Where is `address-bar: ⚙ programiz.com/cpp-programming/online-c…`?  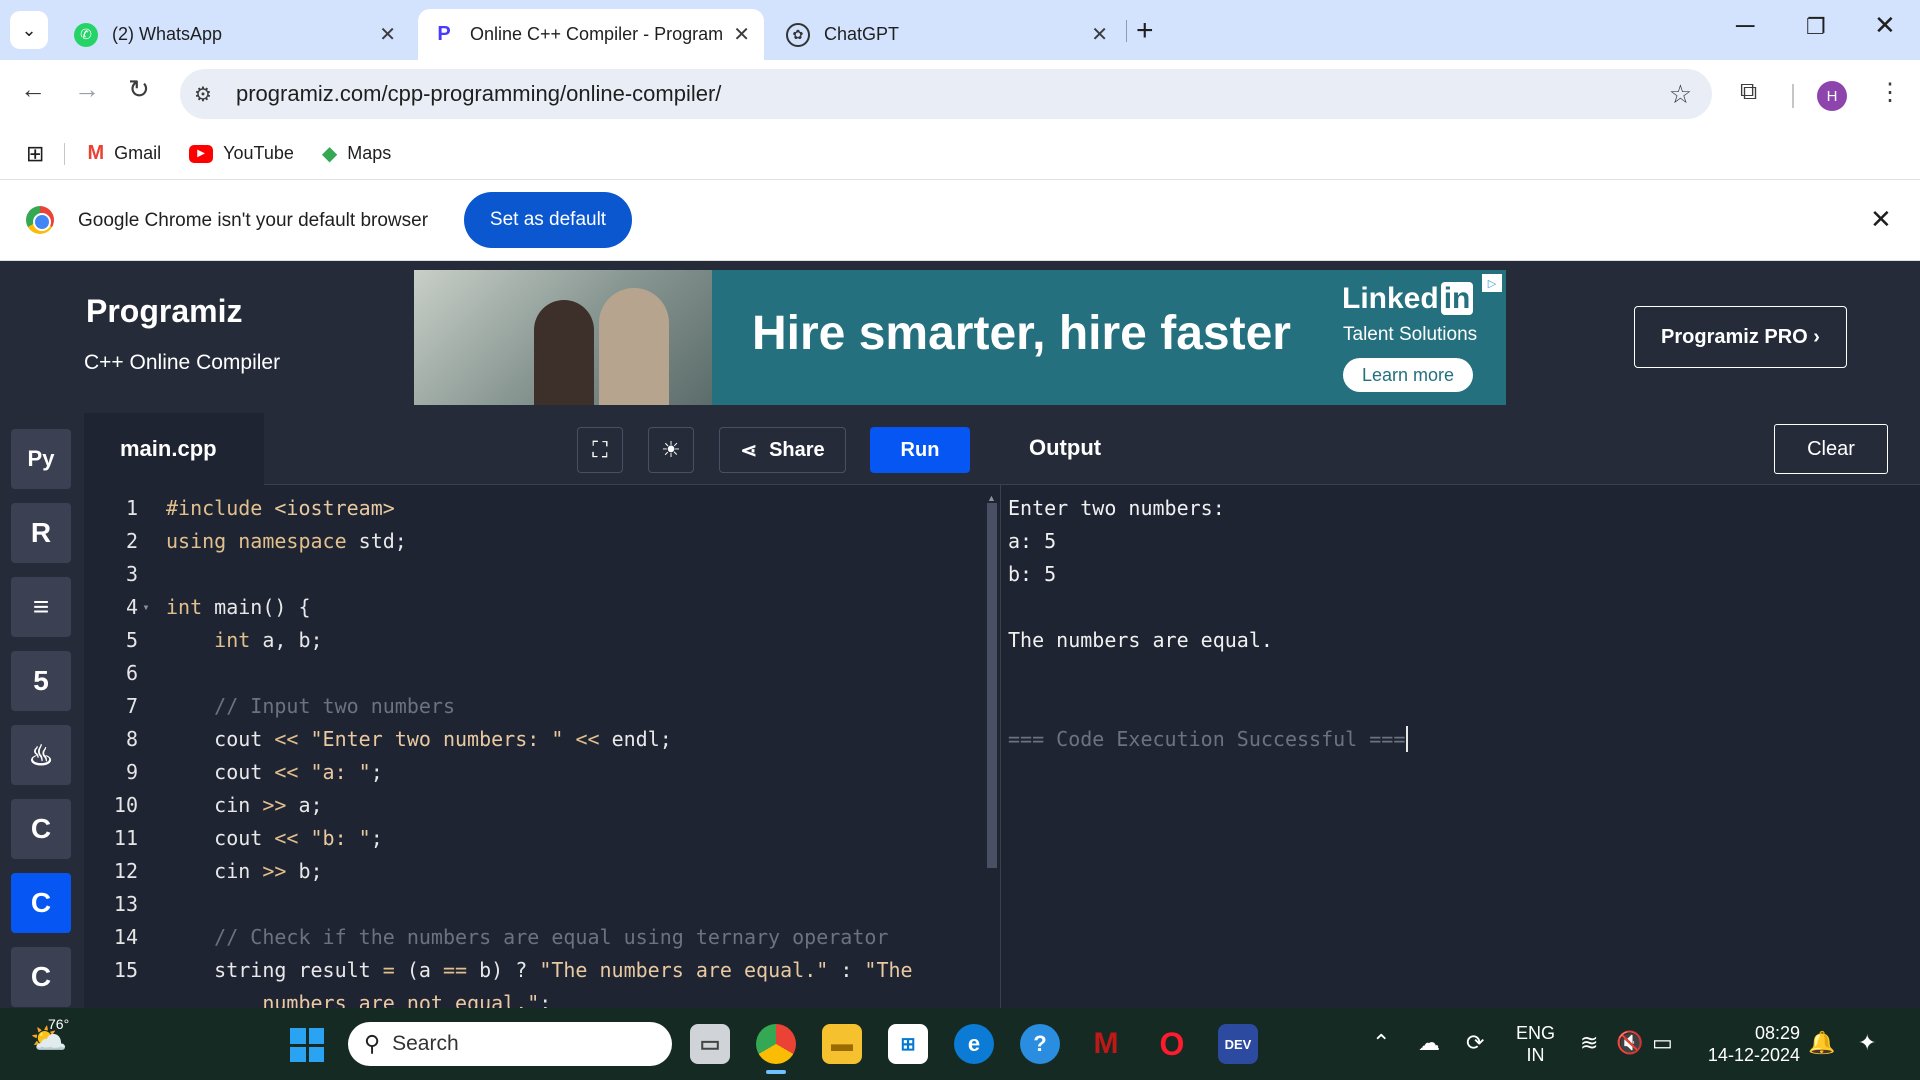
address-bar: ⚙ programiz.com/cpp-programming/online-c… is located at coordinates (946, 94).